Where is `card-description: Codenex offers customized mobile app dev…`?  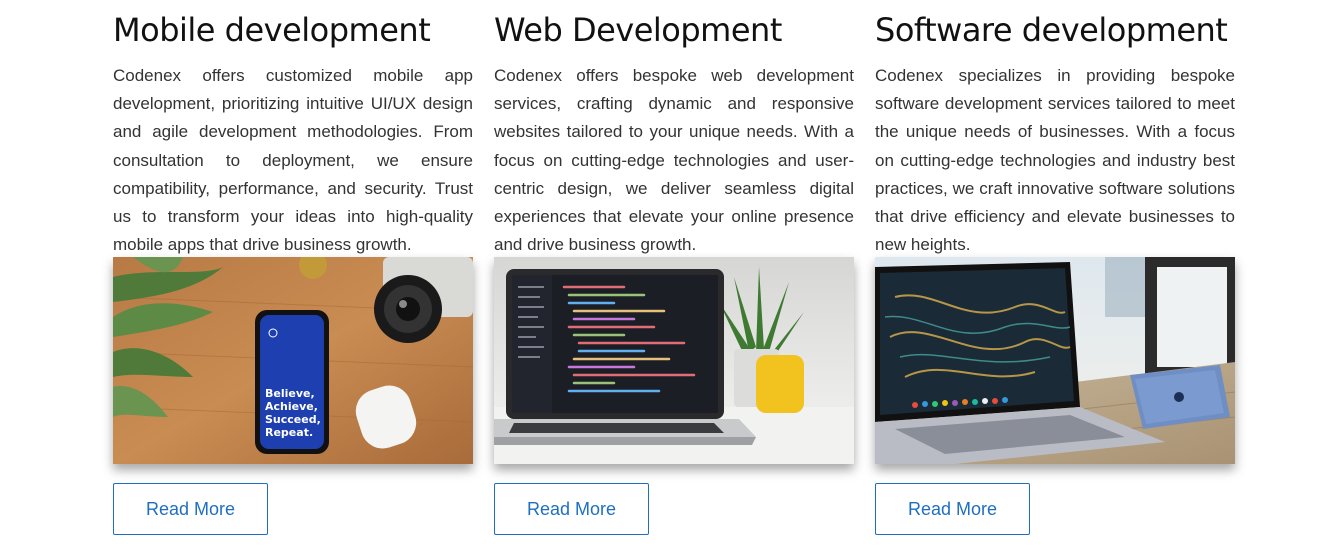
card-description: Codenex offers customized mobile app dev… is located at coordinates (293, 160).